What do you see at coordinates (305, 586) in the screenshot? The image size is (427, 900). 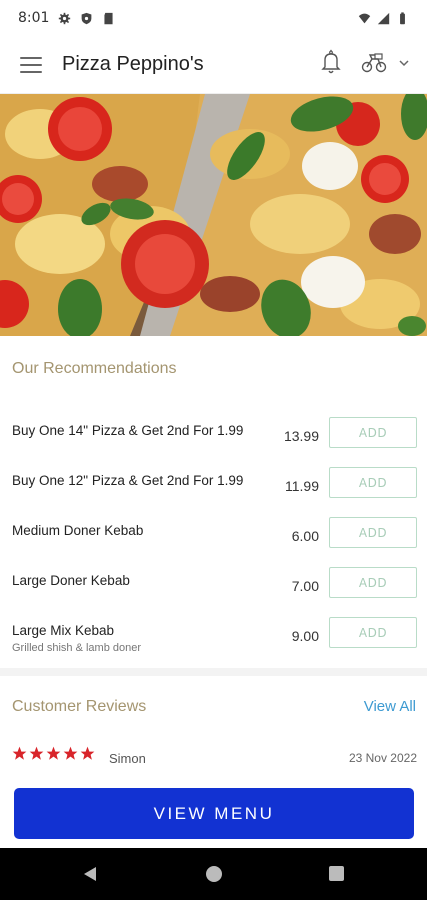 I see `item-price: 7.00` at bounding box center [305, 586].